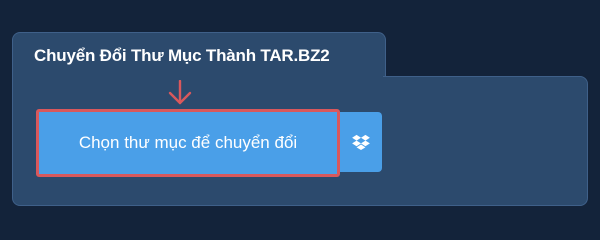 Image resolution: width=600 pixels, height=240 pixels. I want to click on arrow-down-icon, so click(180, 92).